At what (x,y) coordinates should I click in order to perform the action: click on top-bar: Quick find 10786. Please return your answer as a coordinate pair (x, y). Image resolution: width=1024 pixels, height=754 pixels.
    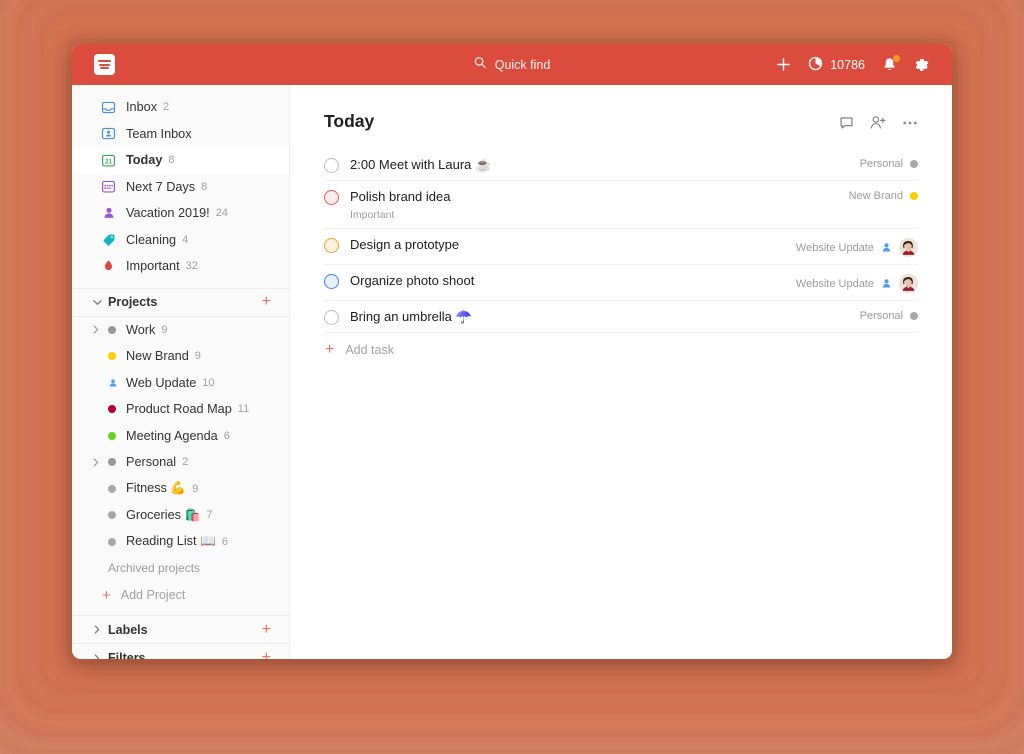
    Looking at the image, I should click on (512, 64).